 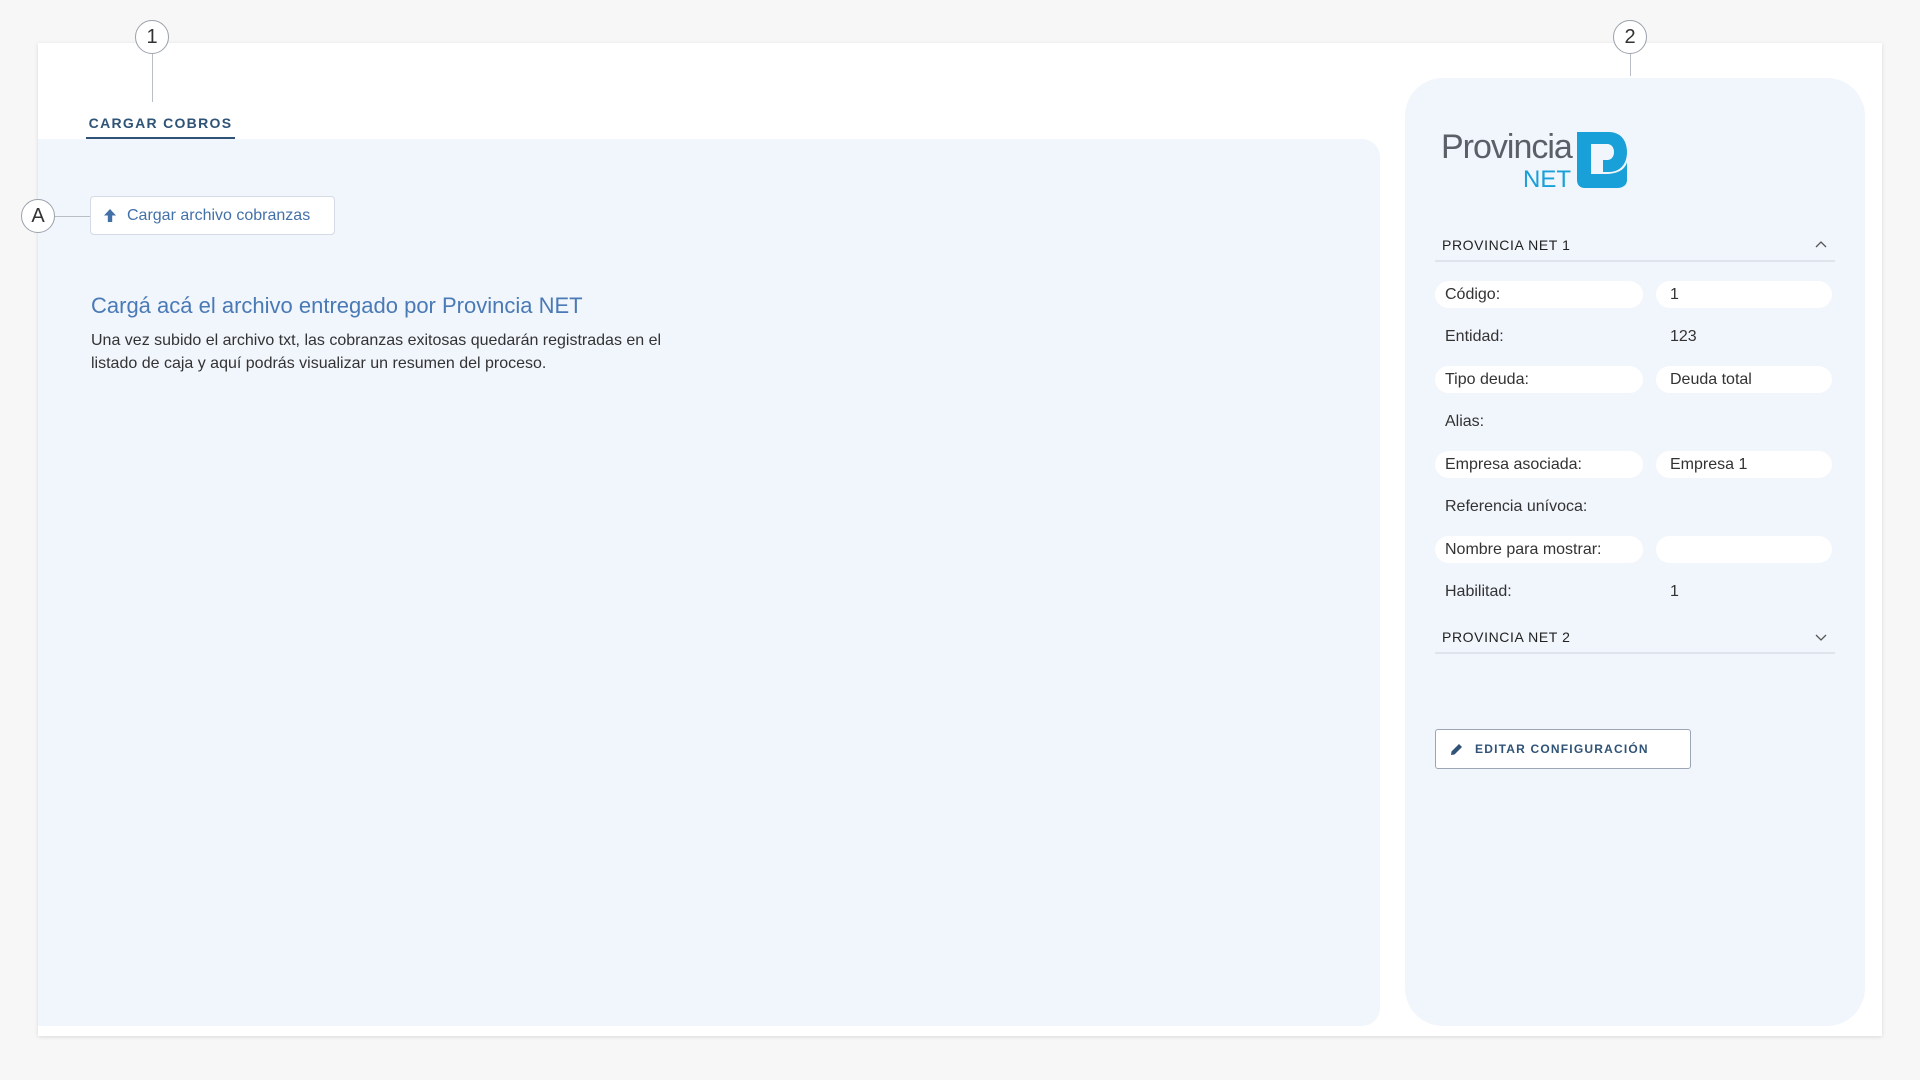 What do you see at coordinates (152, 37) in the screenshot?
I see `callout-1: 1` at bounding box center [152, 37].